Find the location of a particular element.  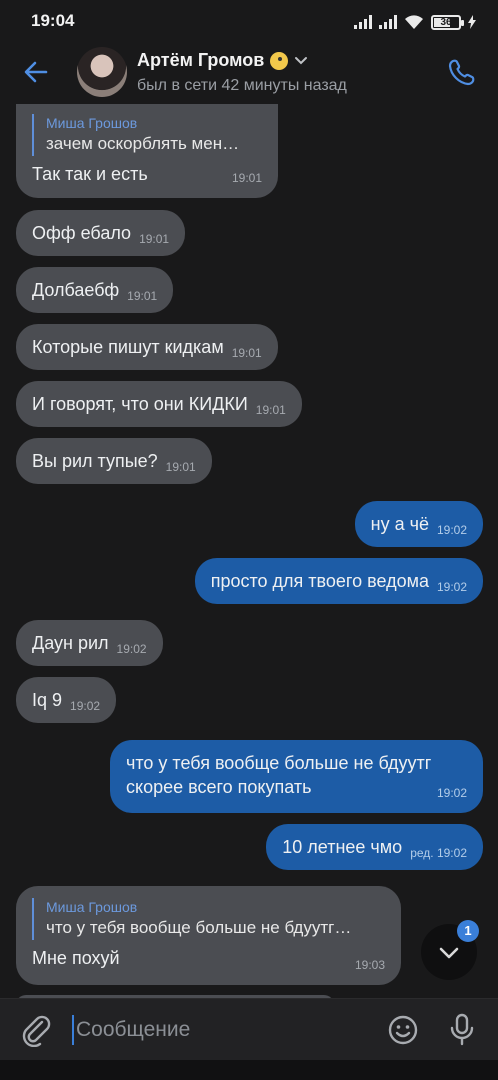

paperclip-icon is located at coordinates (36, 1030).